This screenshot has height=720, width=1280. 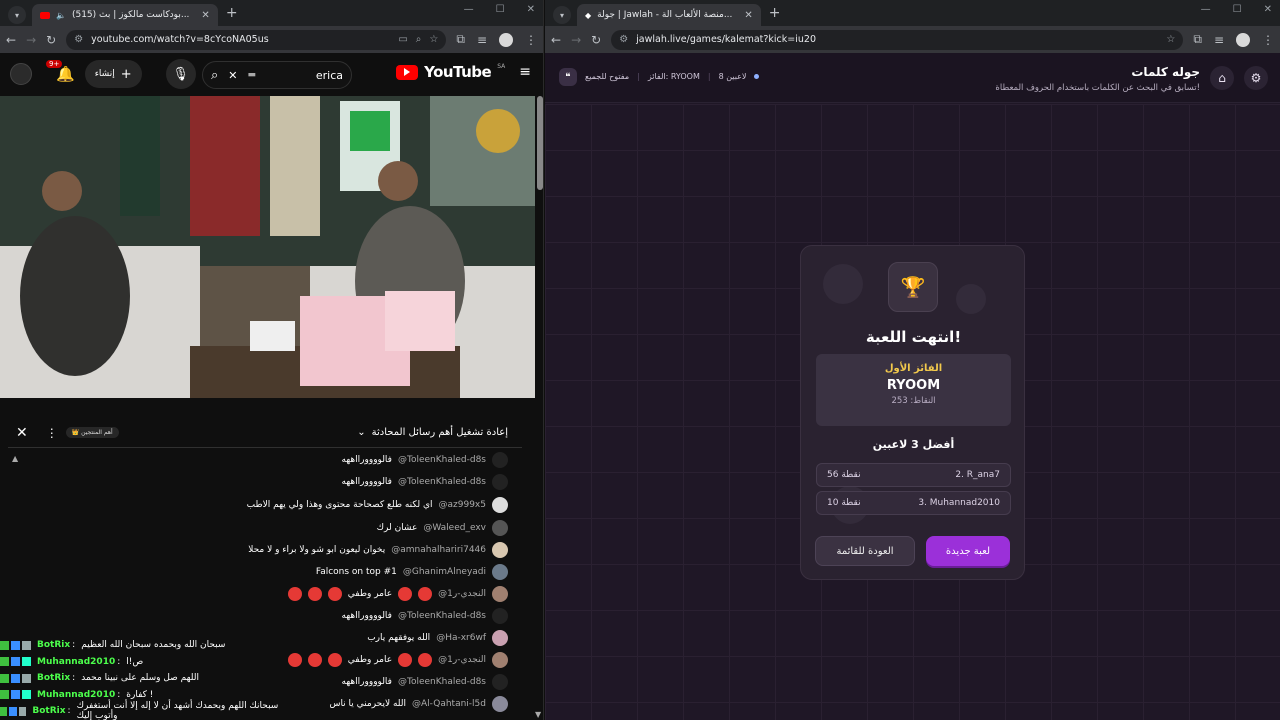 I want to click on message-author: @Ha-xr6wf, so click(x=461, y=638).